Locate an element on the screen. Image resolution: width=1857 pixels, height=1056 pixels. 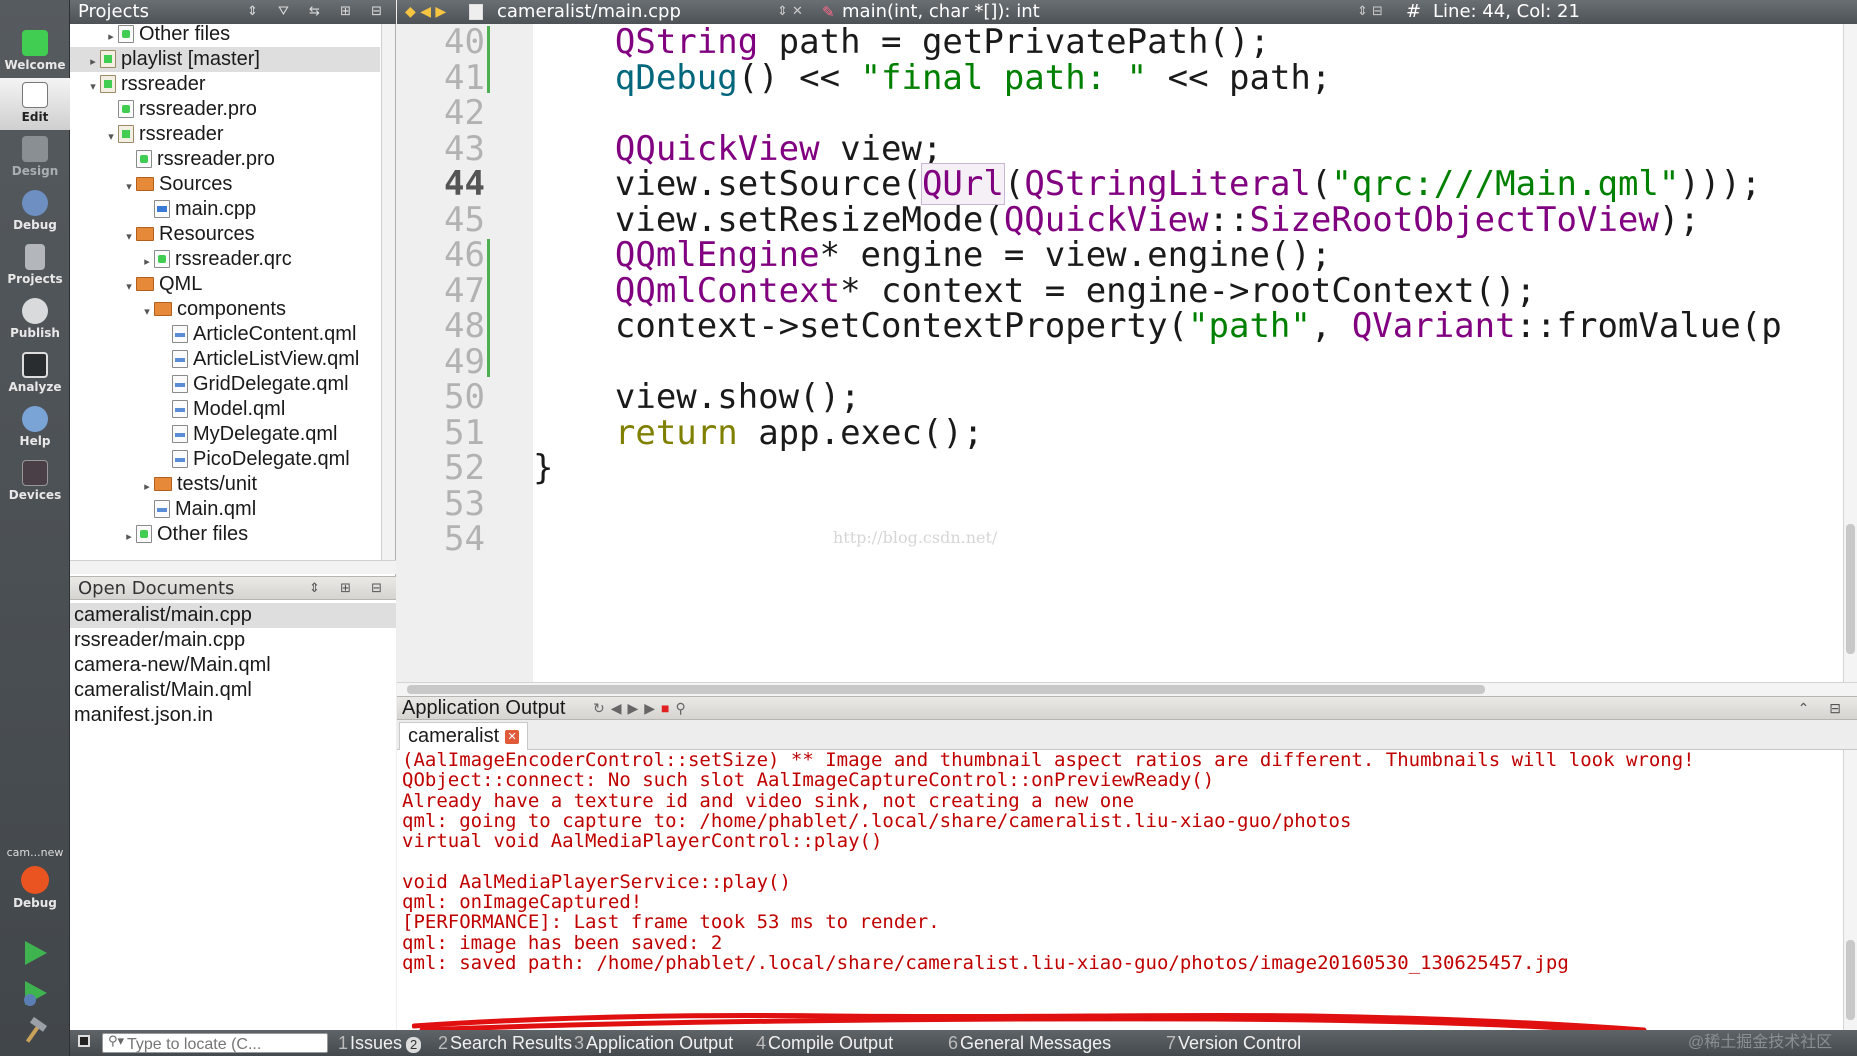
project-tree-scrollbar is located at coordinates (388, 292).